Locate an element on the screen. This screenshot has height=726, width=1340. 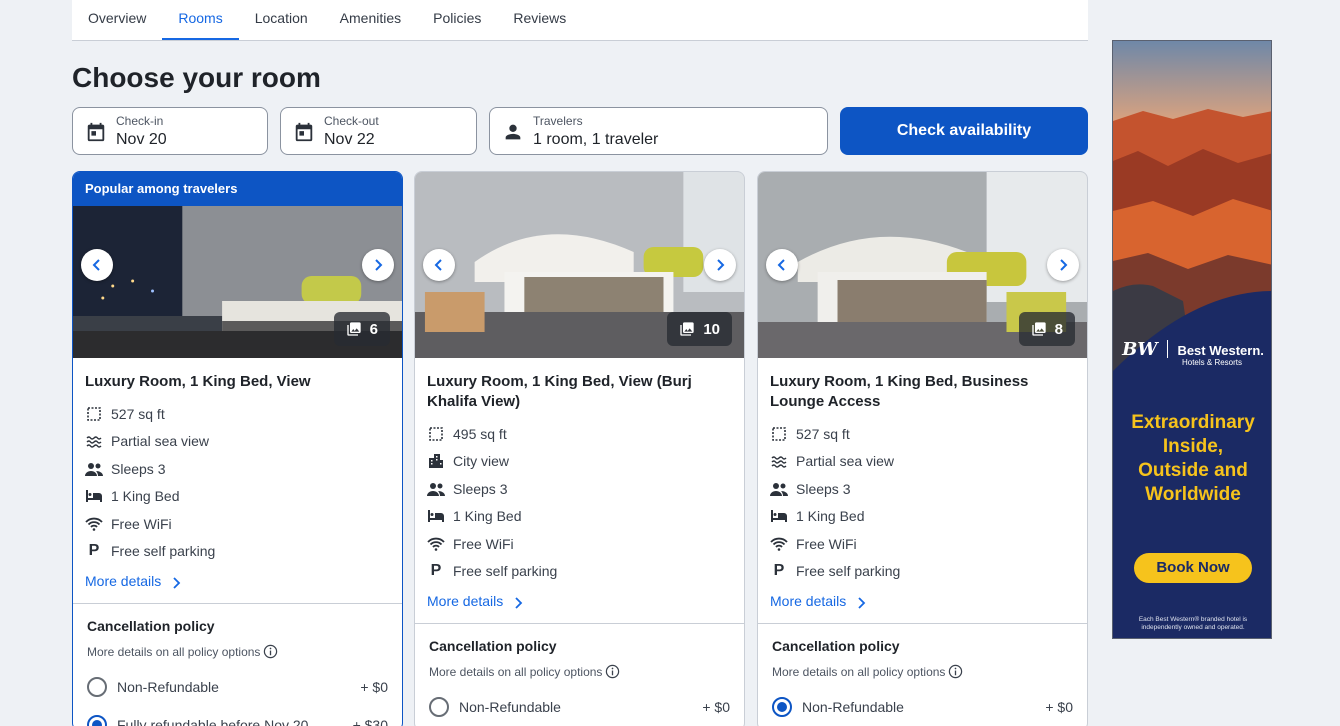
popular-banner: Popular among travelers is located at coordinates (237, 189).